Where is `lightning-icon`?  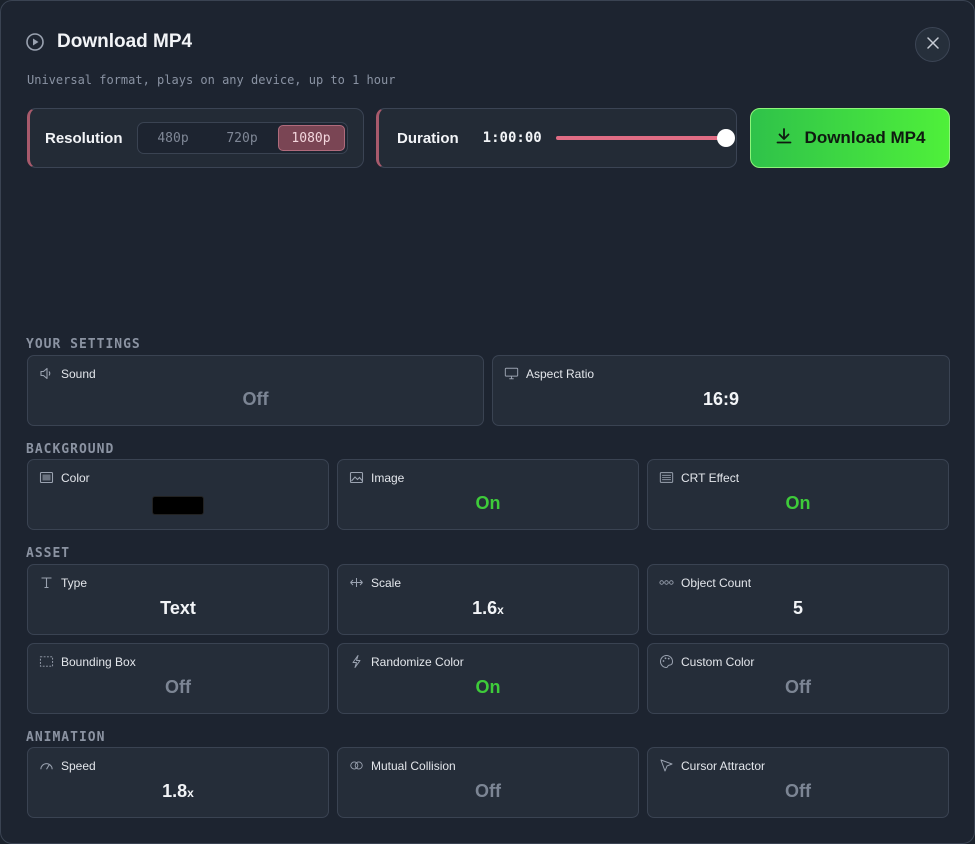 lightning-icon is located at coordinates (356, 661).